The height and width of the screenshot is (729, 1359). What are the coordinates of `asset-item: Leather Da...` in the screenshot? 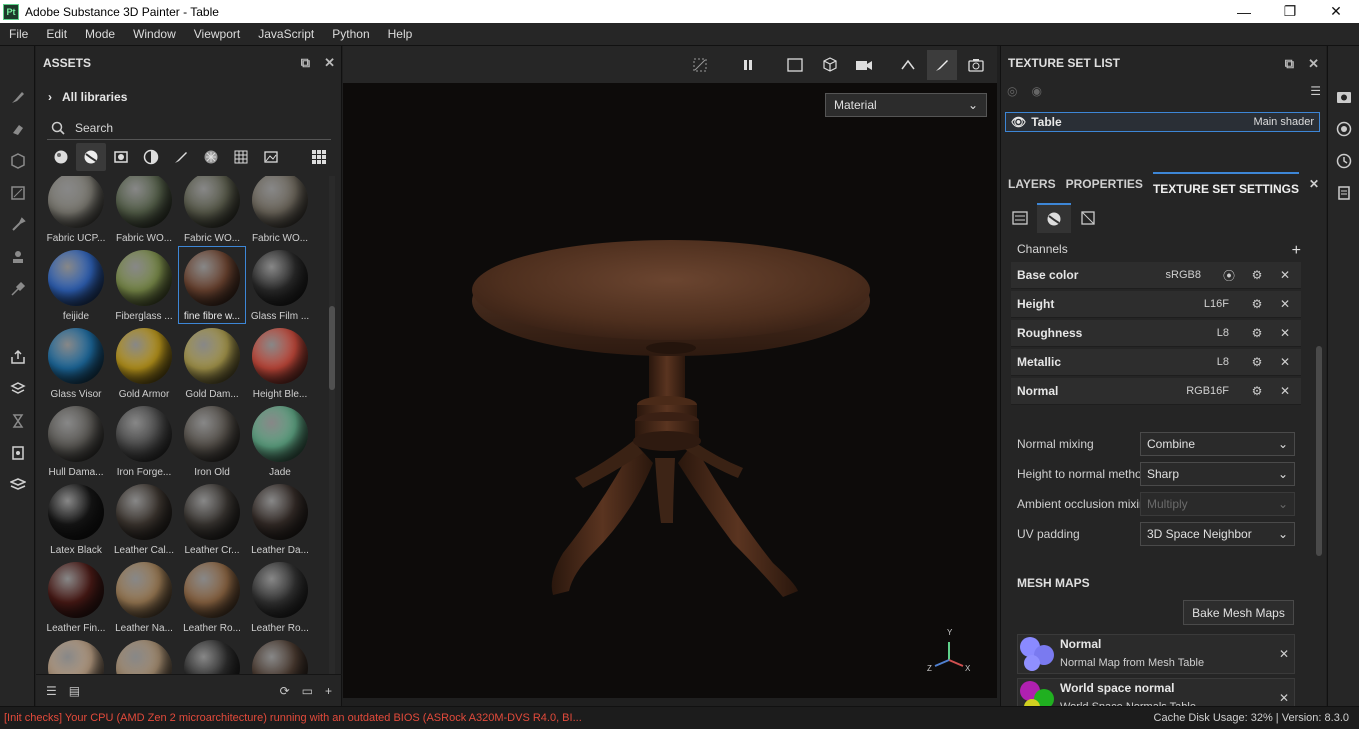 It's located at (280, 519).